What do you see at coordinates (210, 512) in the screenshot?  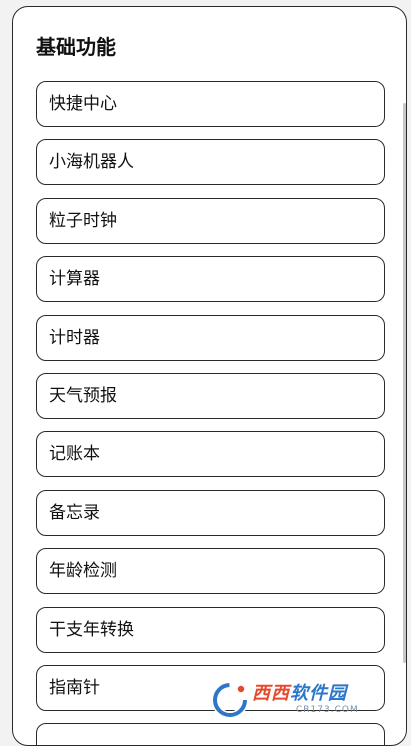 I see `feature-item-memo: 备忘录` at bounding box center [210, 512].